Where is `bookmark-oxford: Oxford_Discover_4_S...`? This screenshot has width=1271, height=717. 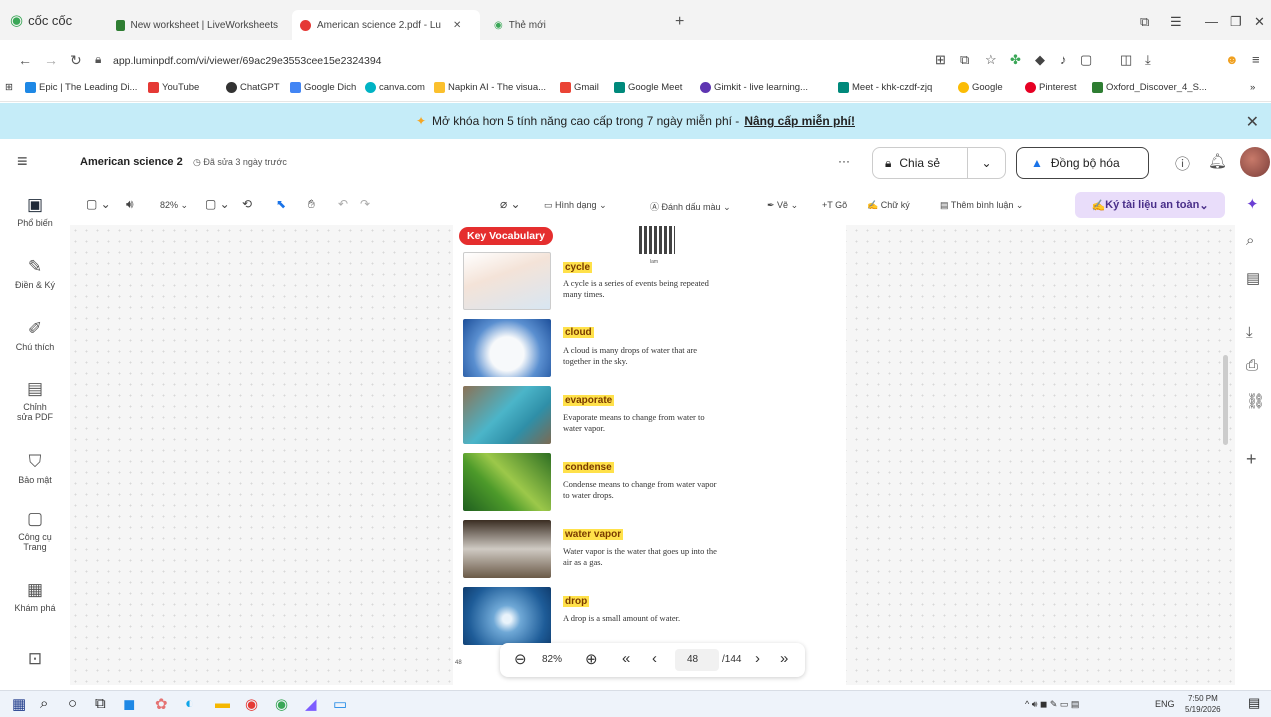
bookmark-oxford: Oxford_Discover_4_S... is located at coordinates (1149, 87).